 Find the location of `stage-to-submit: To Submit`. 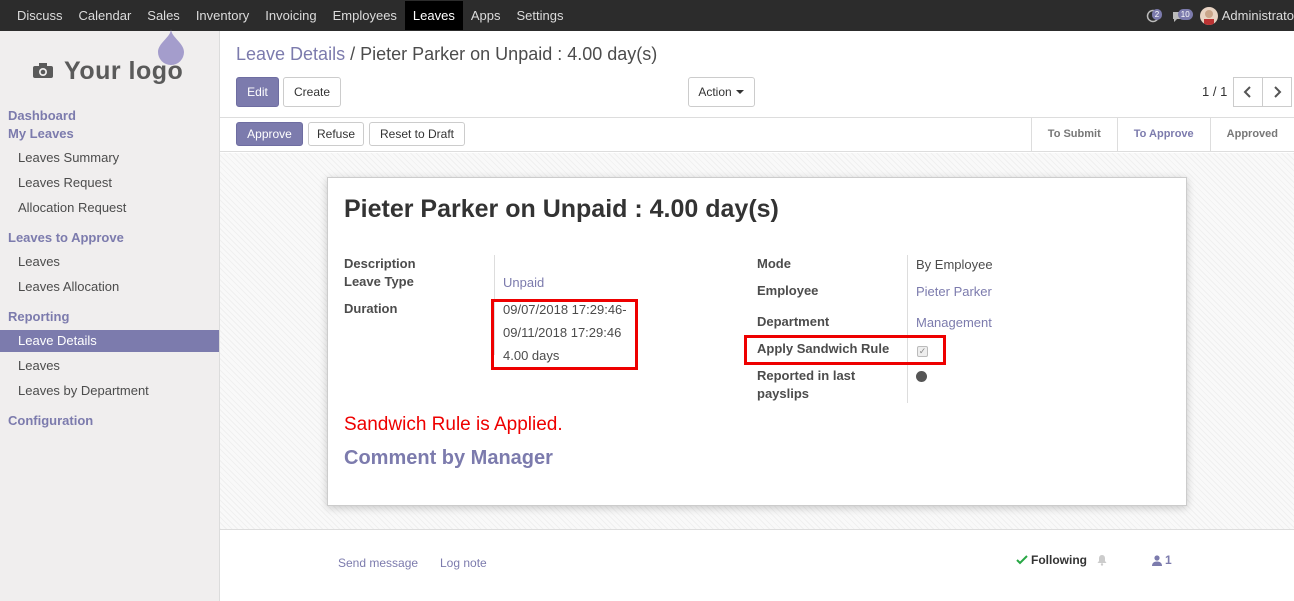

stage-to-submit: To Submit is located at coordinates (1073, 134).